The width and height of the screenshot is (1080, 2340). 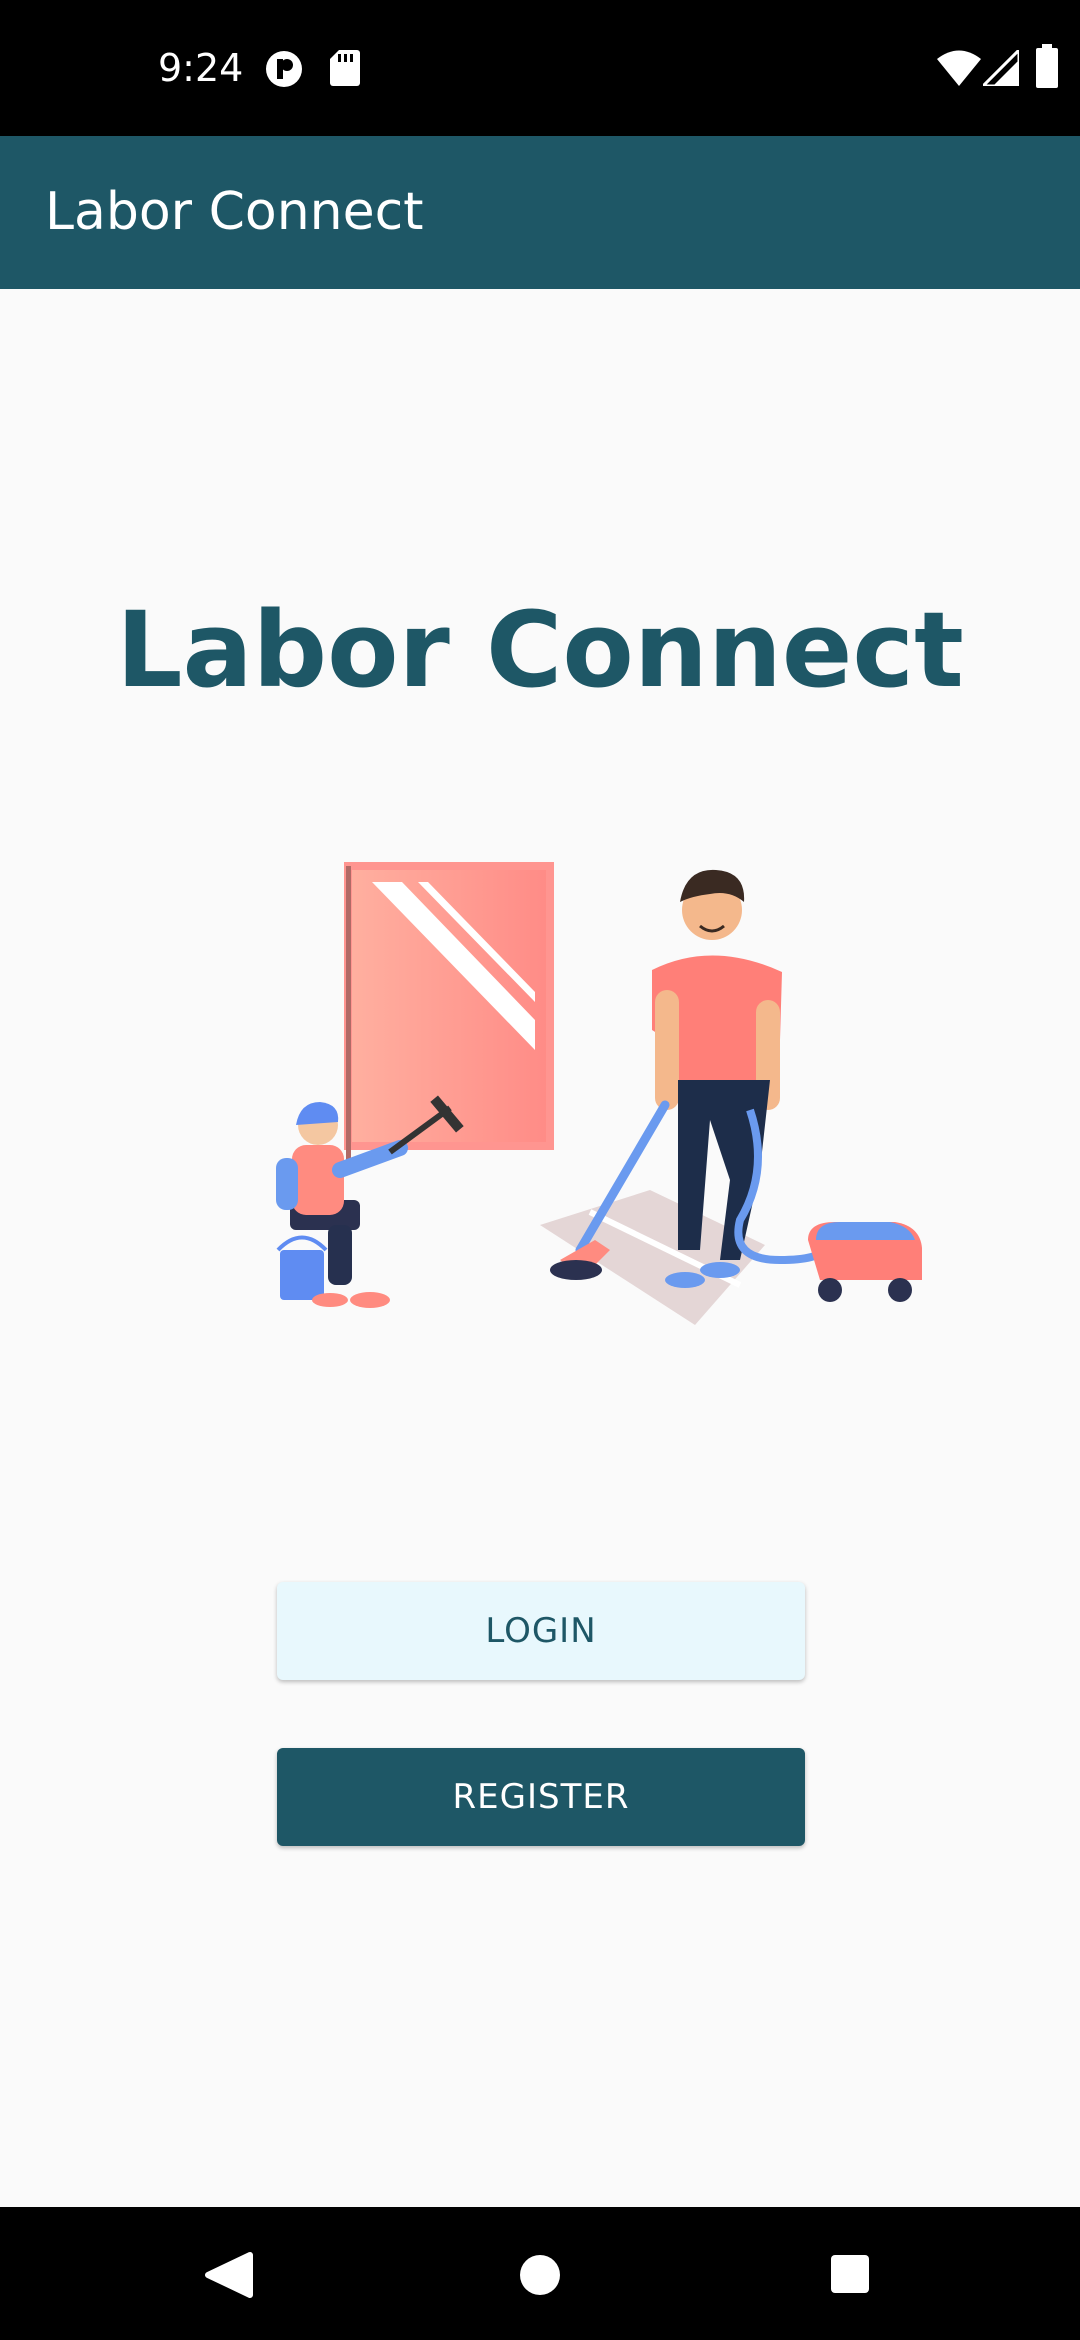 What do you see at coordinates (541, 1631) in the screenshot?
I see `login-button: LOGIN` at bounding box center [541, 1631].